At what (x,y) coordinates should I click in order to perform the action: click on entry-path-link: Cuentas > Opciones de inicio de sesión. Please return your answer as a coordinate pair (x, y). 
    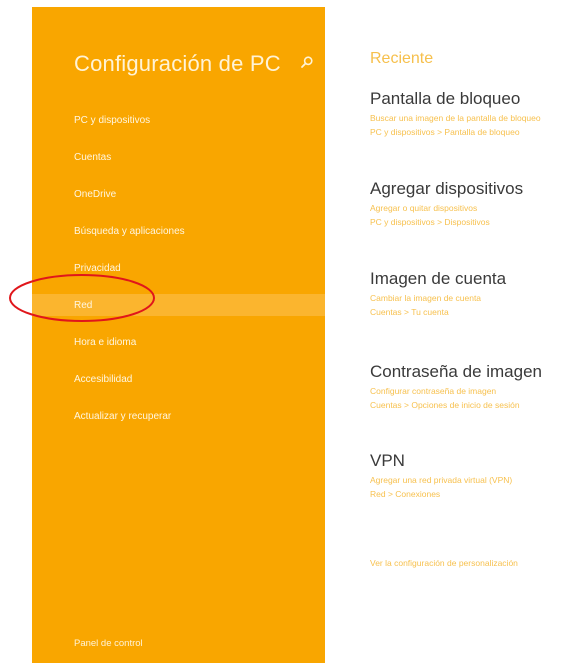
    Looking at the image, I should click on (456, 405).